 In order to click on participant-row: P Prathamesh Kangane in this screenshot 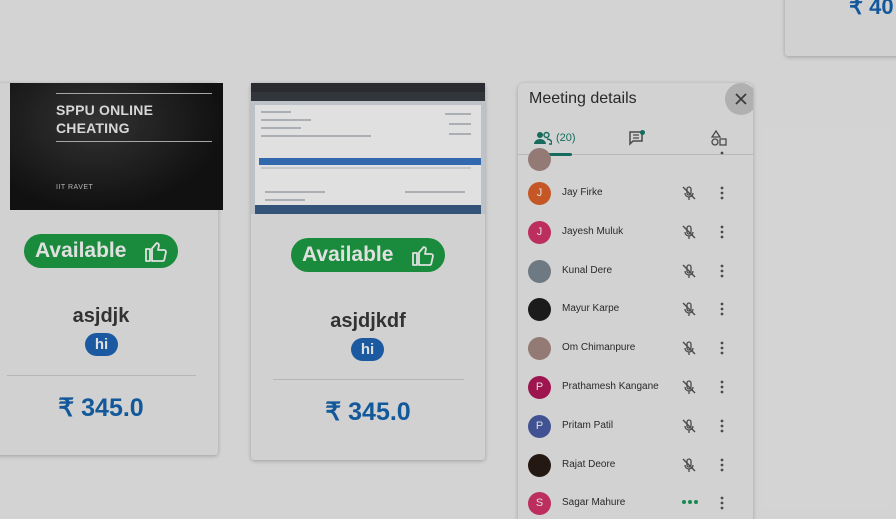, I will do `click(635, 387)`.